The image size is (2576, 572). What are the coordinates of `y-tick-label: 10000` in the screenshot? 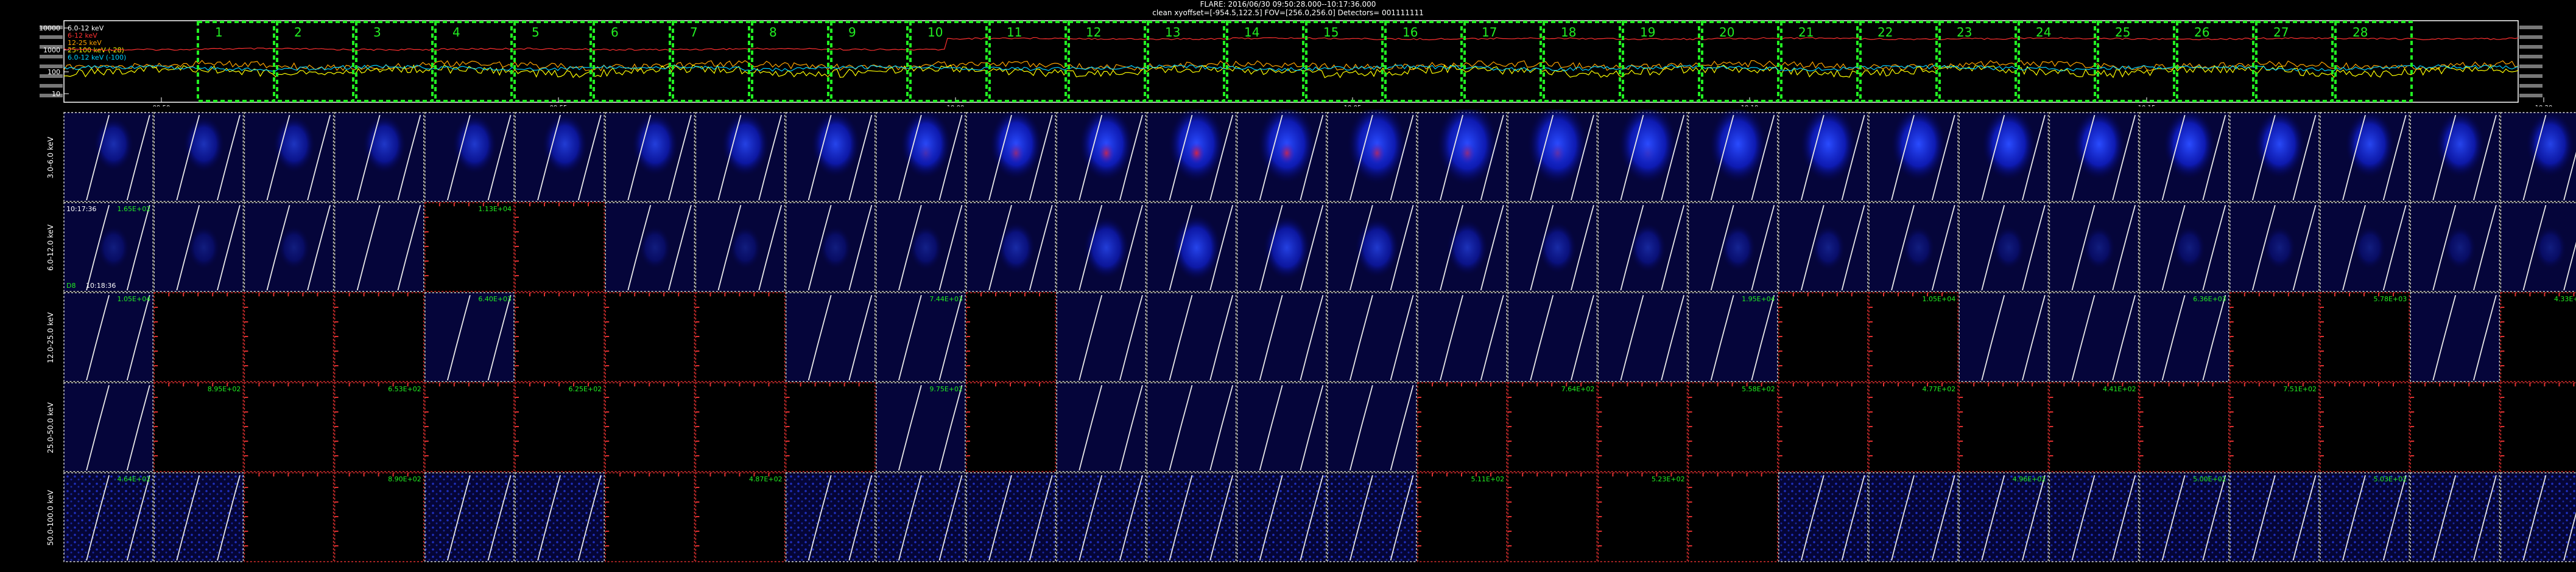 It's located at (49, 28).